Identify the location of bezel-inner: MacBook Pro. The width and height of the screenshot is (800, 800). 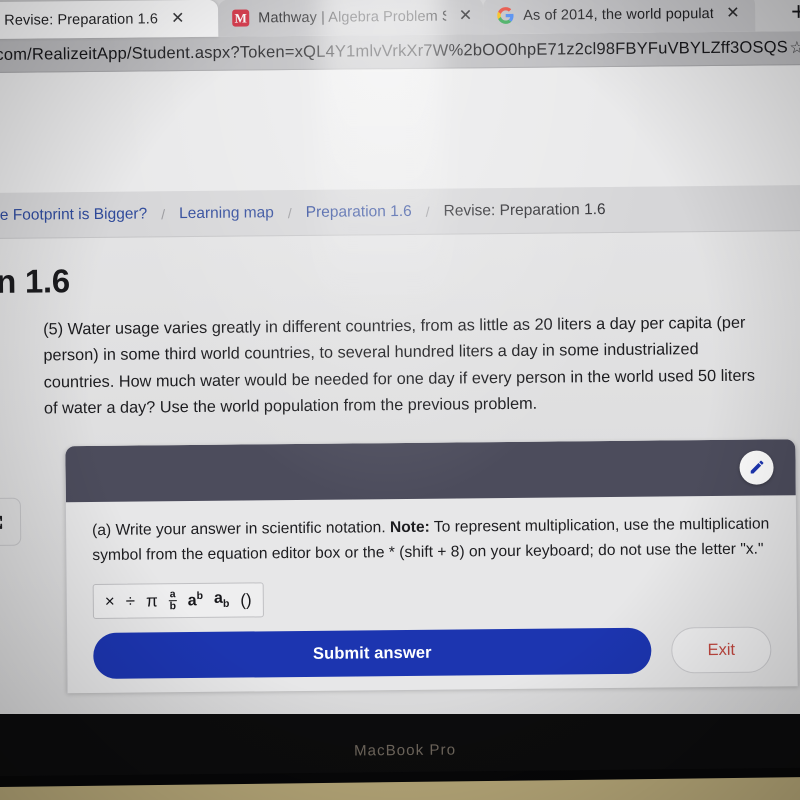
(400, 745).